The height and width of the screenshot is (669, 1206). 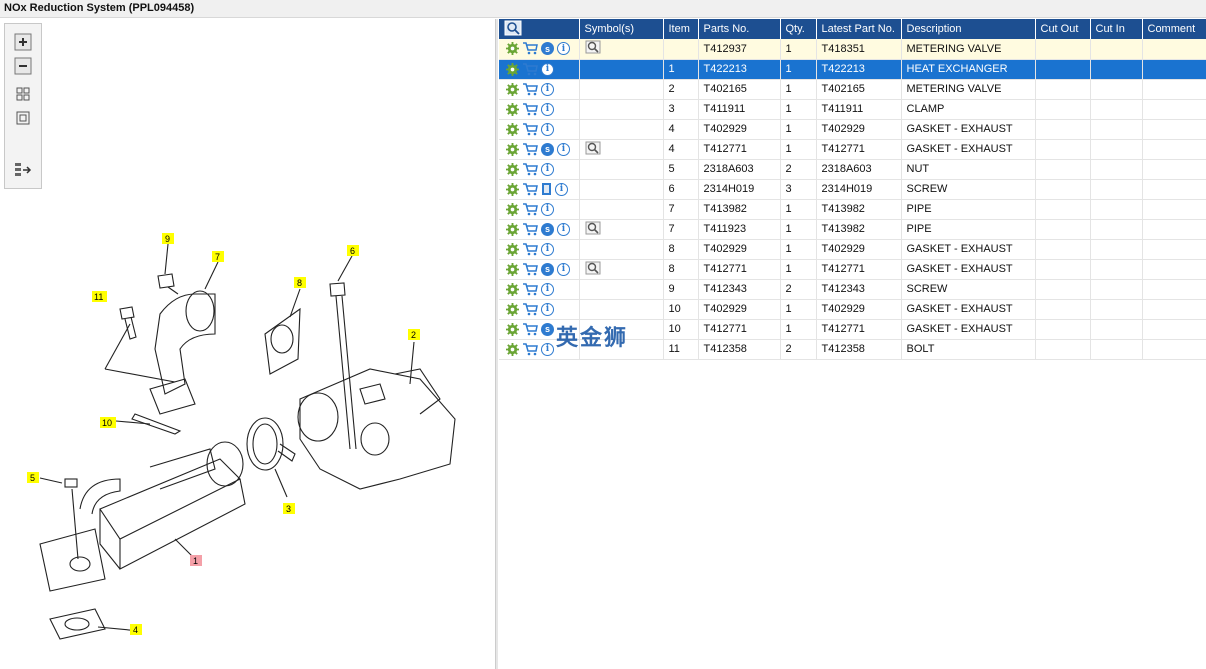 I want to click on column-header-description: Description, so click(x=968, y=29).